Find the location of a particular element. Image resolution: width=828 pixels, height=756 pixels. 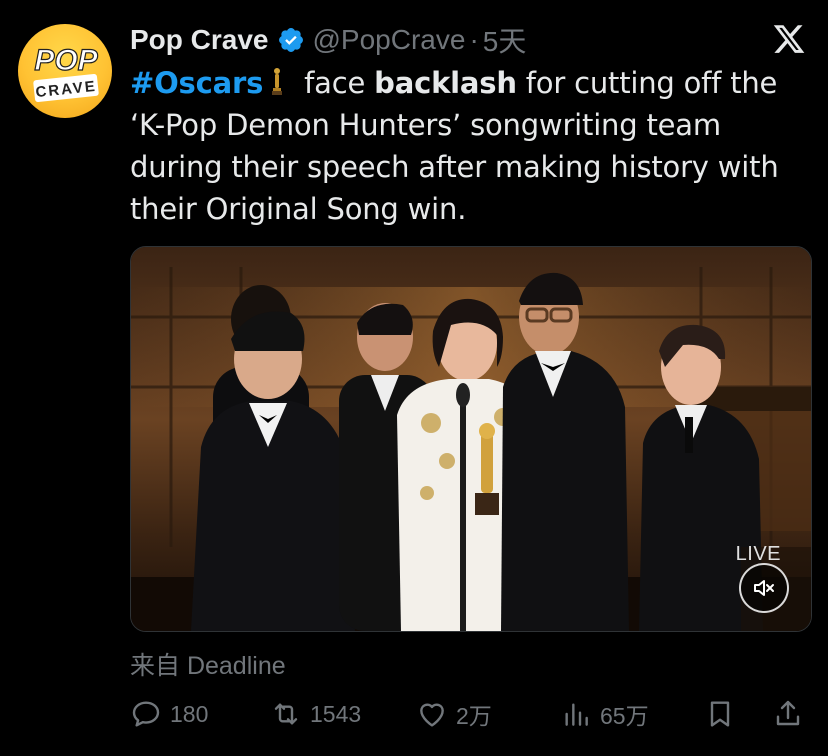

share-icon is located at coordinates (788, 713).